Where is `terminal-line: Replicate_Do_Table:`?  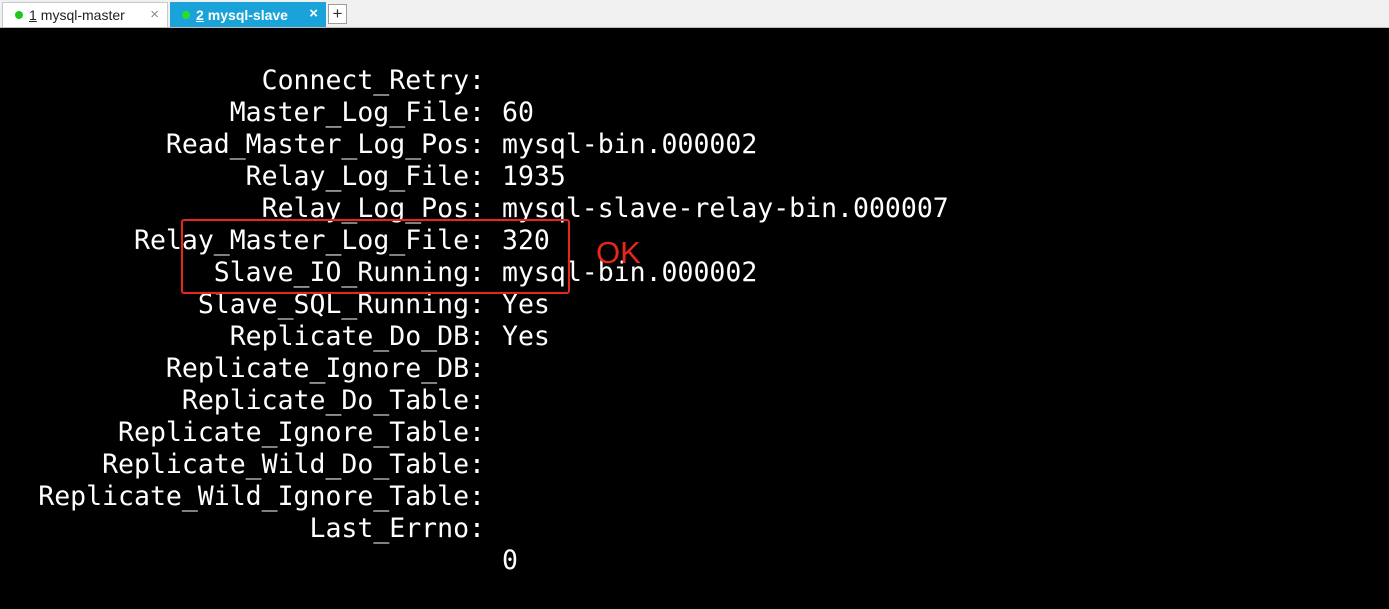
terminal-line: Replicate_Do_Table: is located at coordinates (694, 384).